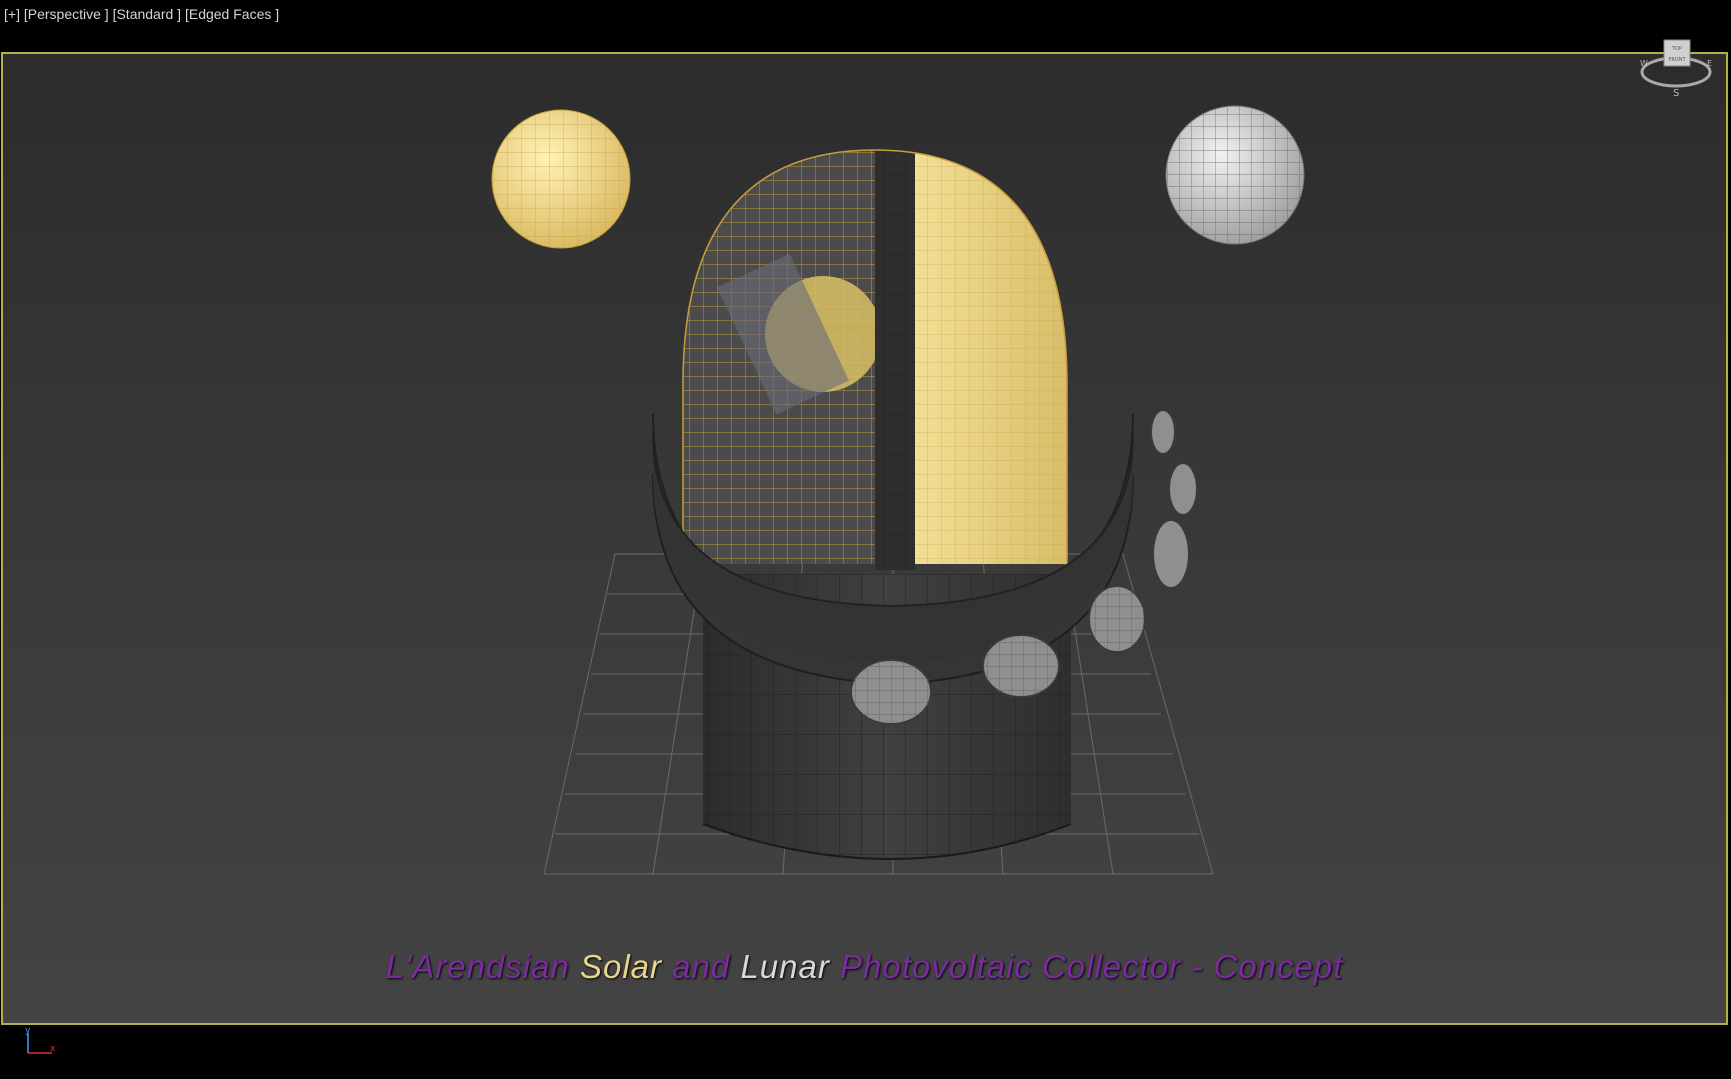  What do you see at coordinates (561, 179) in the screenshot?
I see `sun-sphere` at bounding box center [561, 179].